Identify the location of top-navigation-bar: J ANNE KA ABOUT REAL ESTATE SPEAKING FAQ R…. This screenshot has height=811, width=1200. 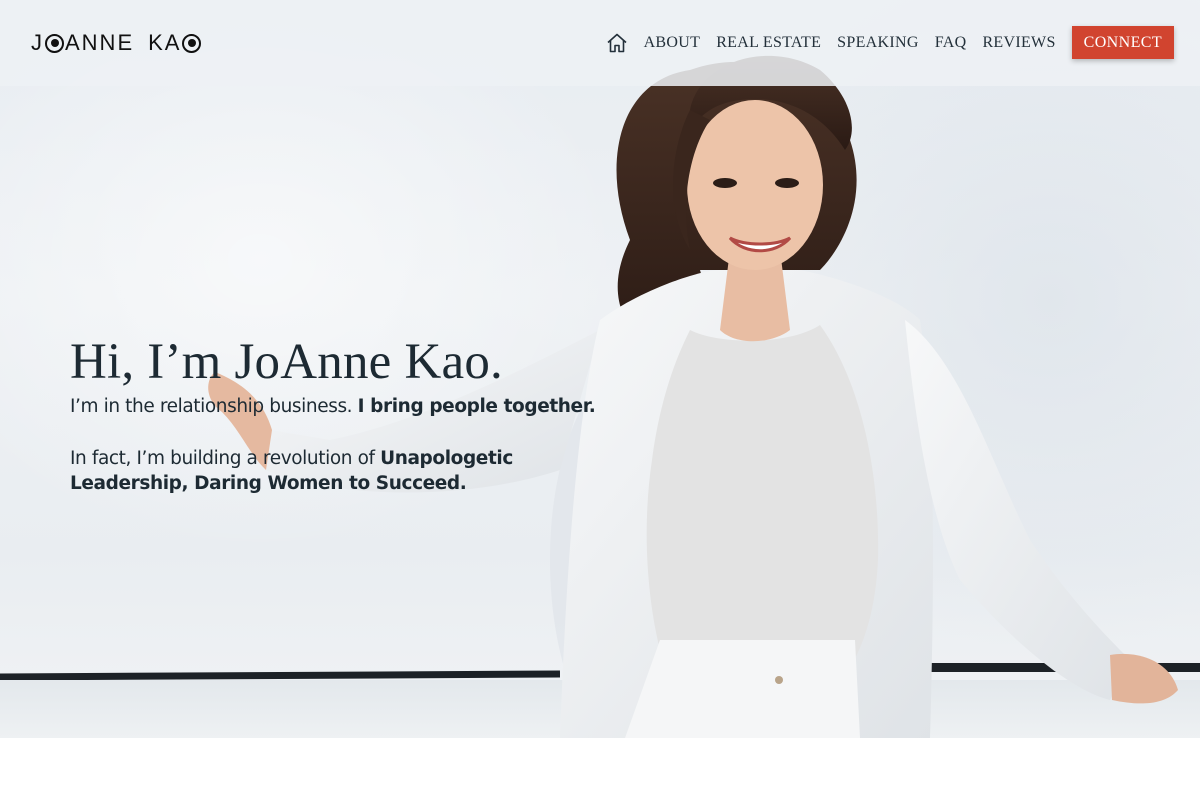
(600, 43).